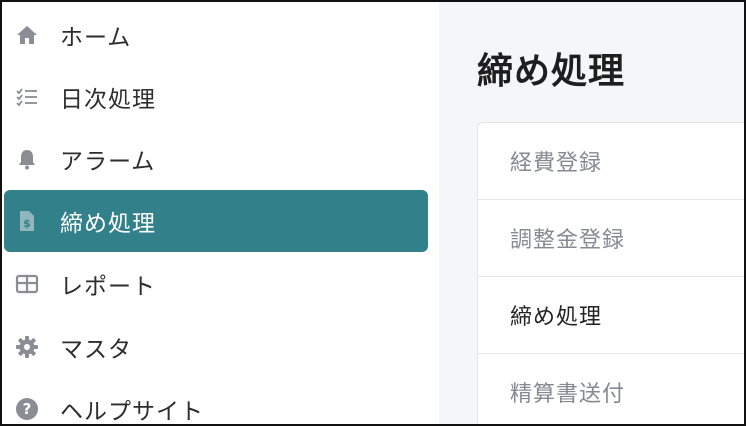 This screenshot has height=426, width=746. What do you see at coordinates (568, 394) in the screenshot?
I see `submenu-item-label: 精算書送付` at bounding box center [568, 394].